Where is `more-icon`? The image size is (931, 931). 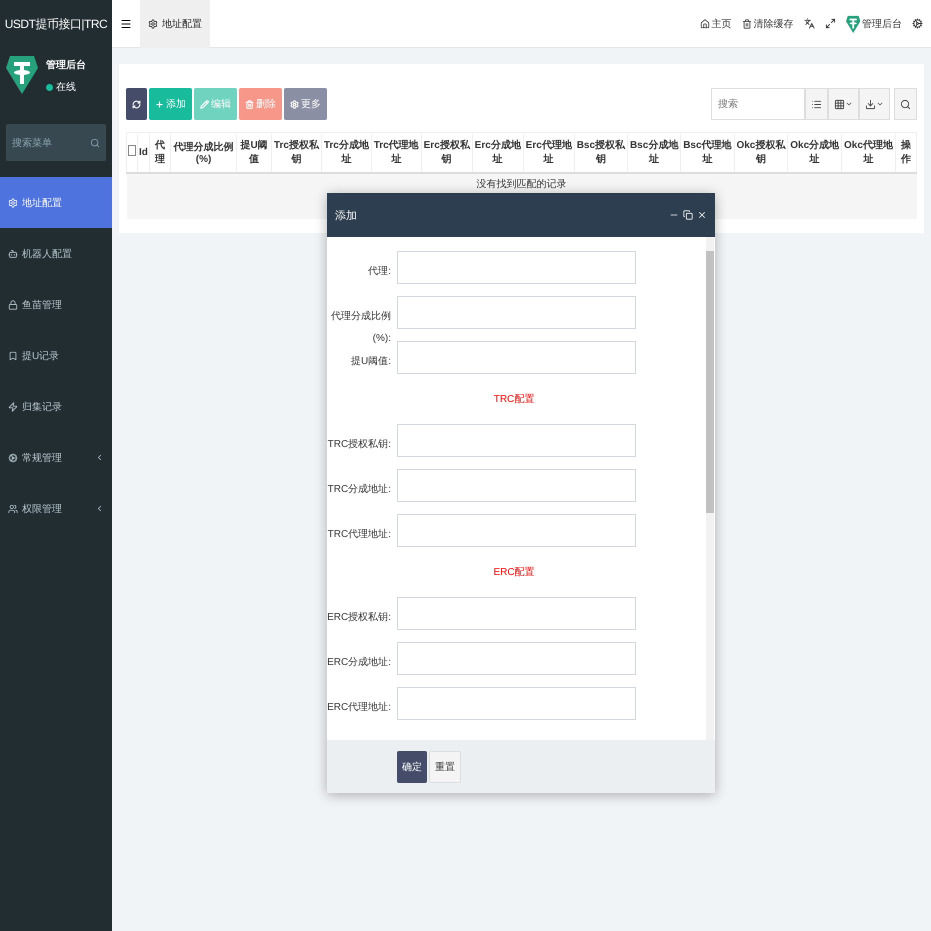 more-icon is located at coordinates (294, 104).